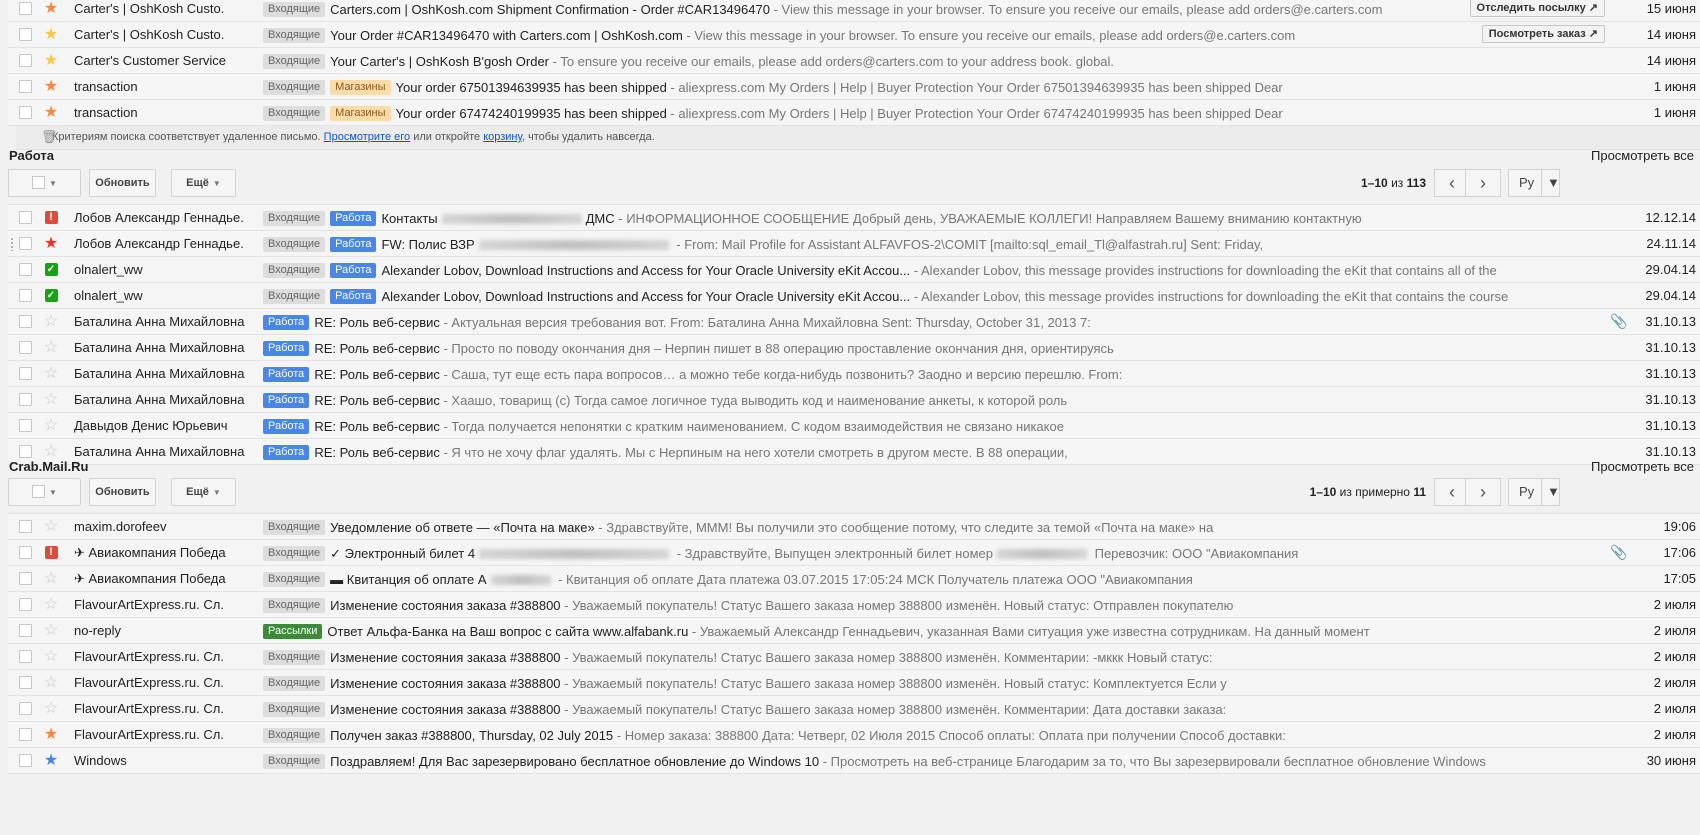 This screenshot has height=835, width=1700. I want to click on label-newsletters: Рассылки, so click(293, 632).